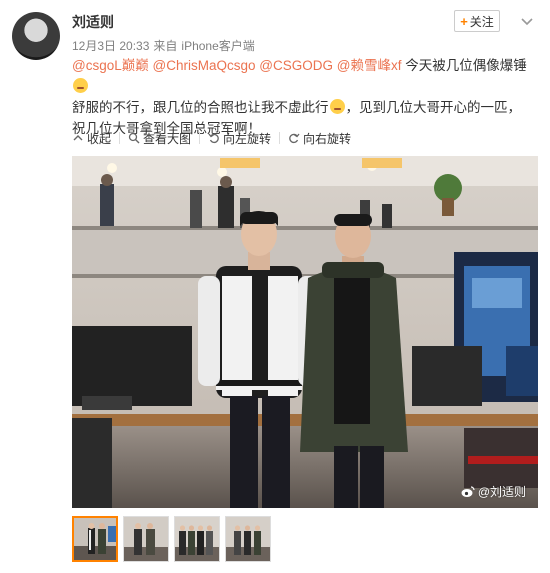  I want to click on follow-button: + 关注, so click(477, 21).